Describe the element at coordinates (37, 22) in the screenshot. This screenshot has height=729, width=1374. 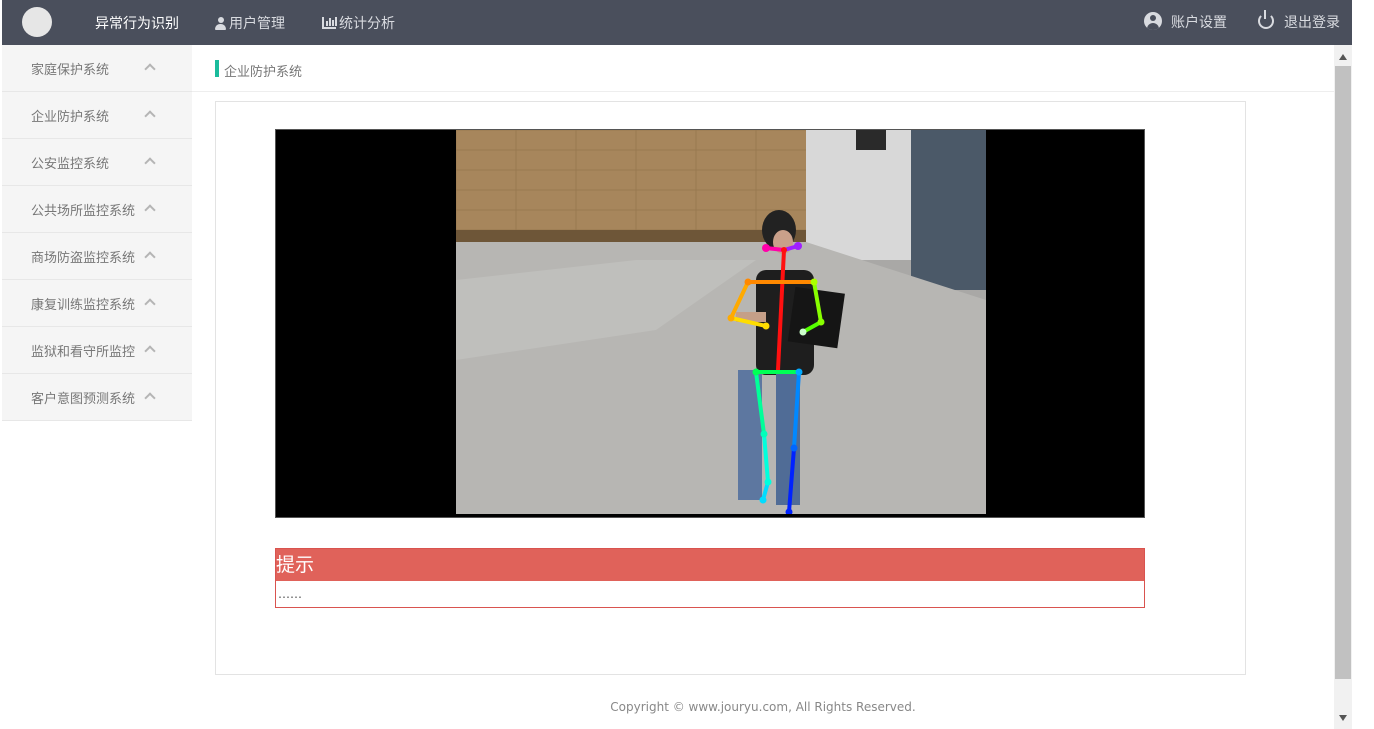
I see `logo` at that location.